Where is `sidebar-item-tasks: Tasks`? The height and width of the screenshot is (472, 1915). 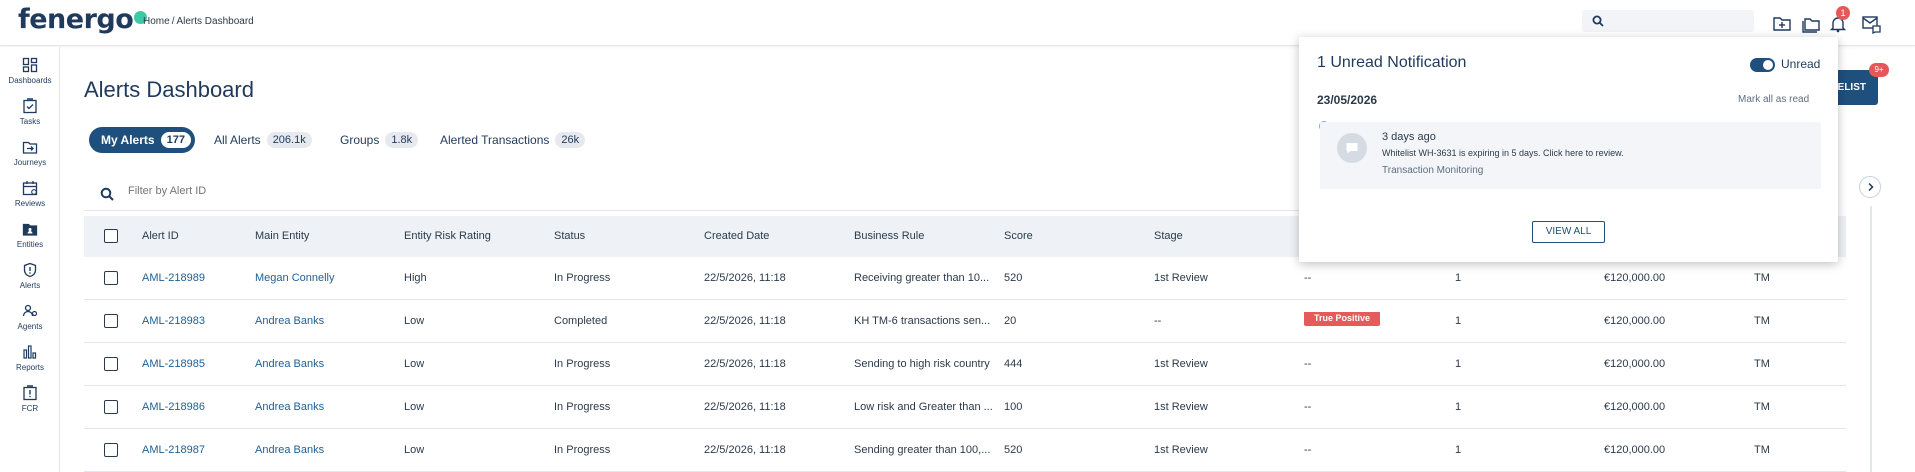 sidebar-item-tasks: Tasks is located at coordinates (30, 118).